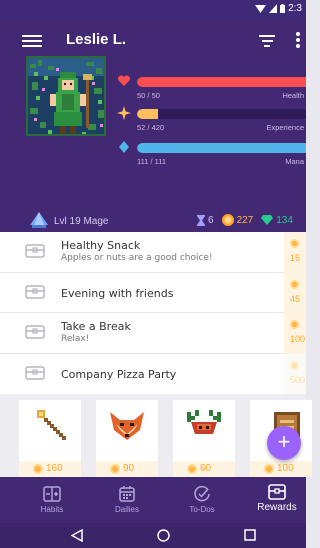  I want to click on hourglass-icon, so click(201, 220).